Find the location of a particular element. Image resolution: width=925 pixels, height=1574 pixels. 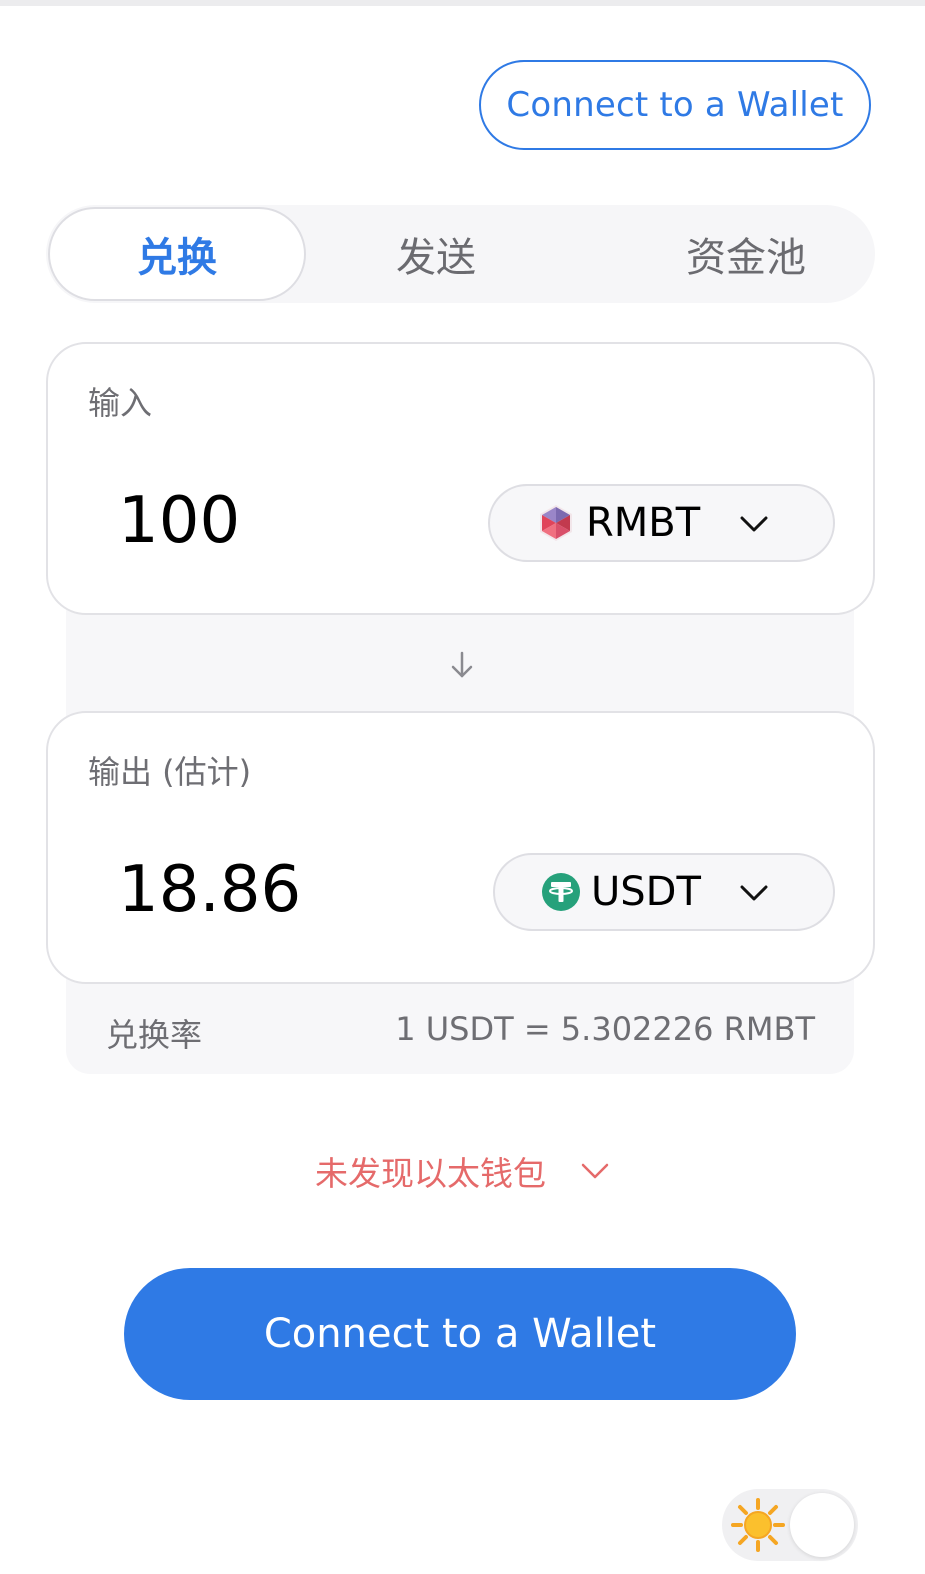

tab-send: 发送 is located at coordinates (436, 254).